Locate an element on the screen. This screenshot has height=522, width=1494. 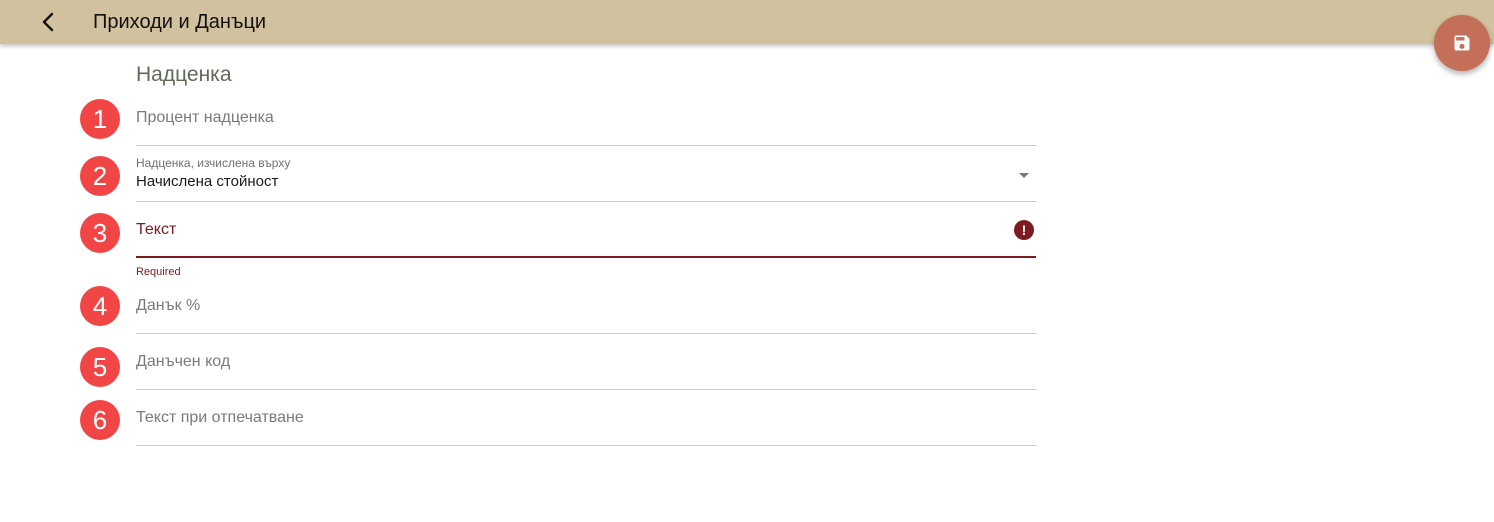
page-title: Приходи и Данъци is located at coordinates (180, 22).